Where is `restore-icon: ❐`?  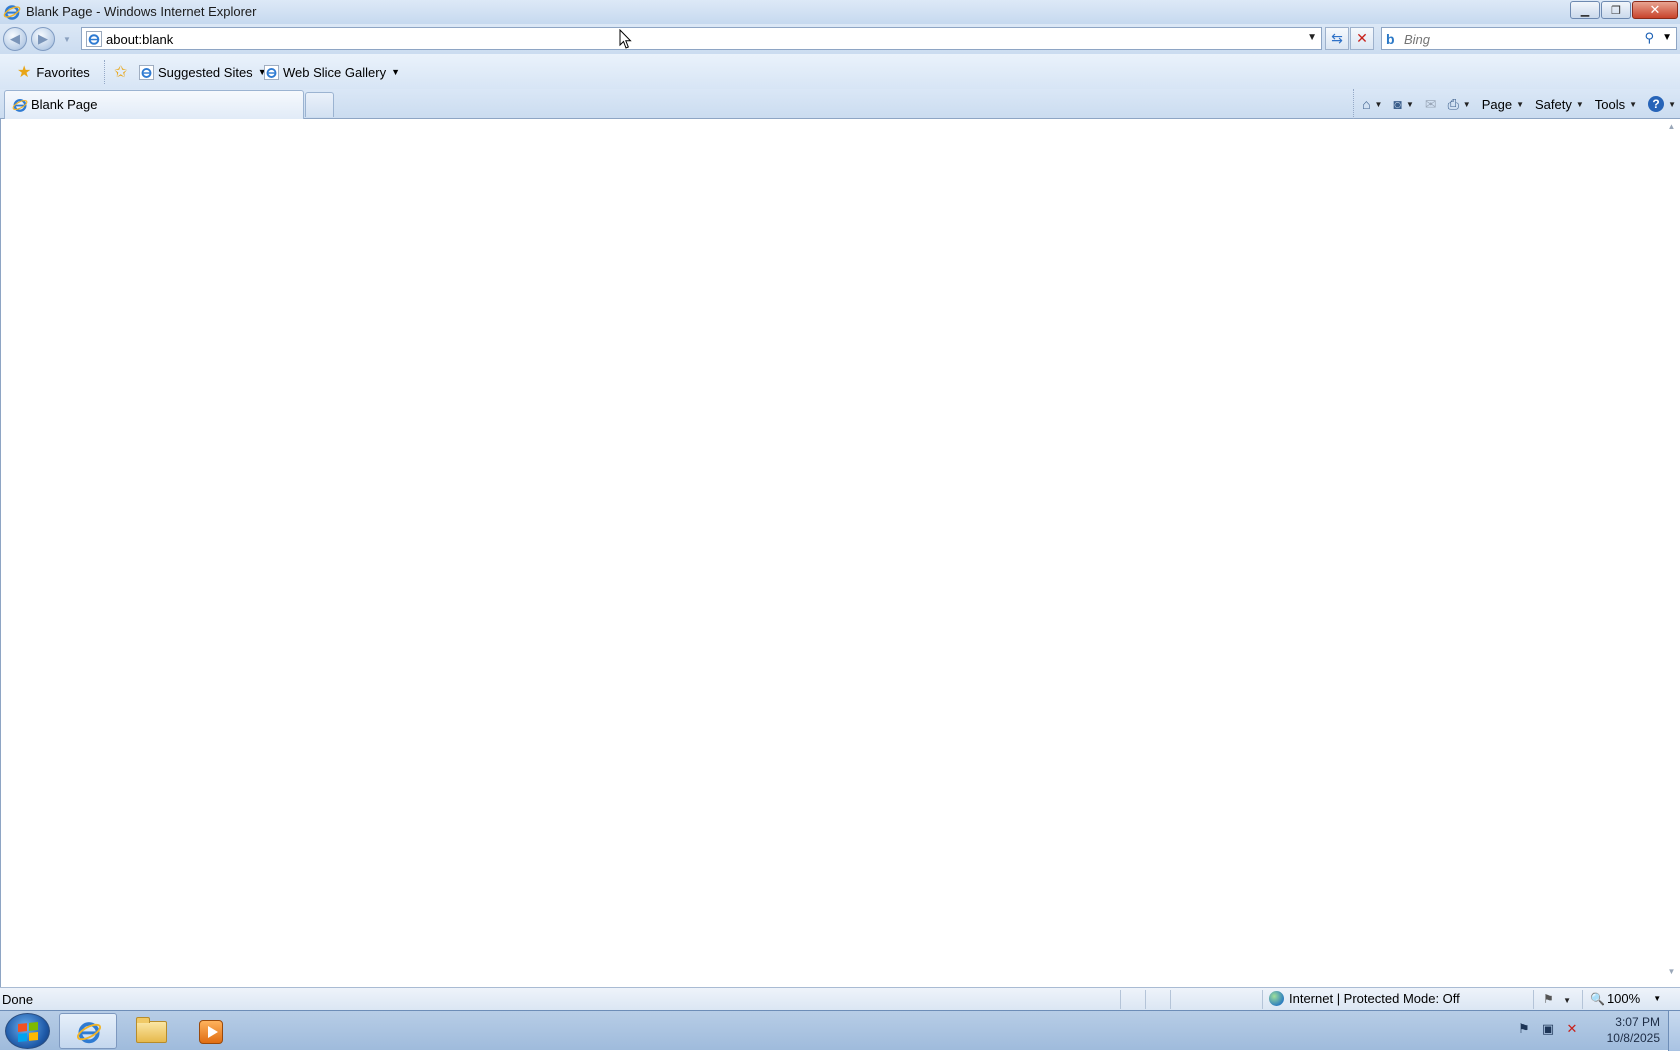 restore-icon: ❐ is located at coordinates (1616, 10).